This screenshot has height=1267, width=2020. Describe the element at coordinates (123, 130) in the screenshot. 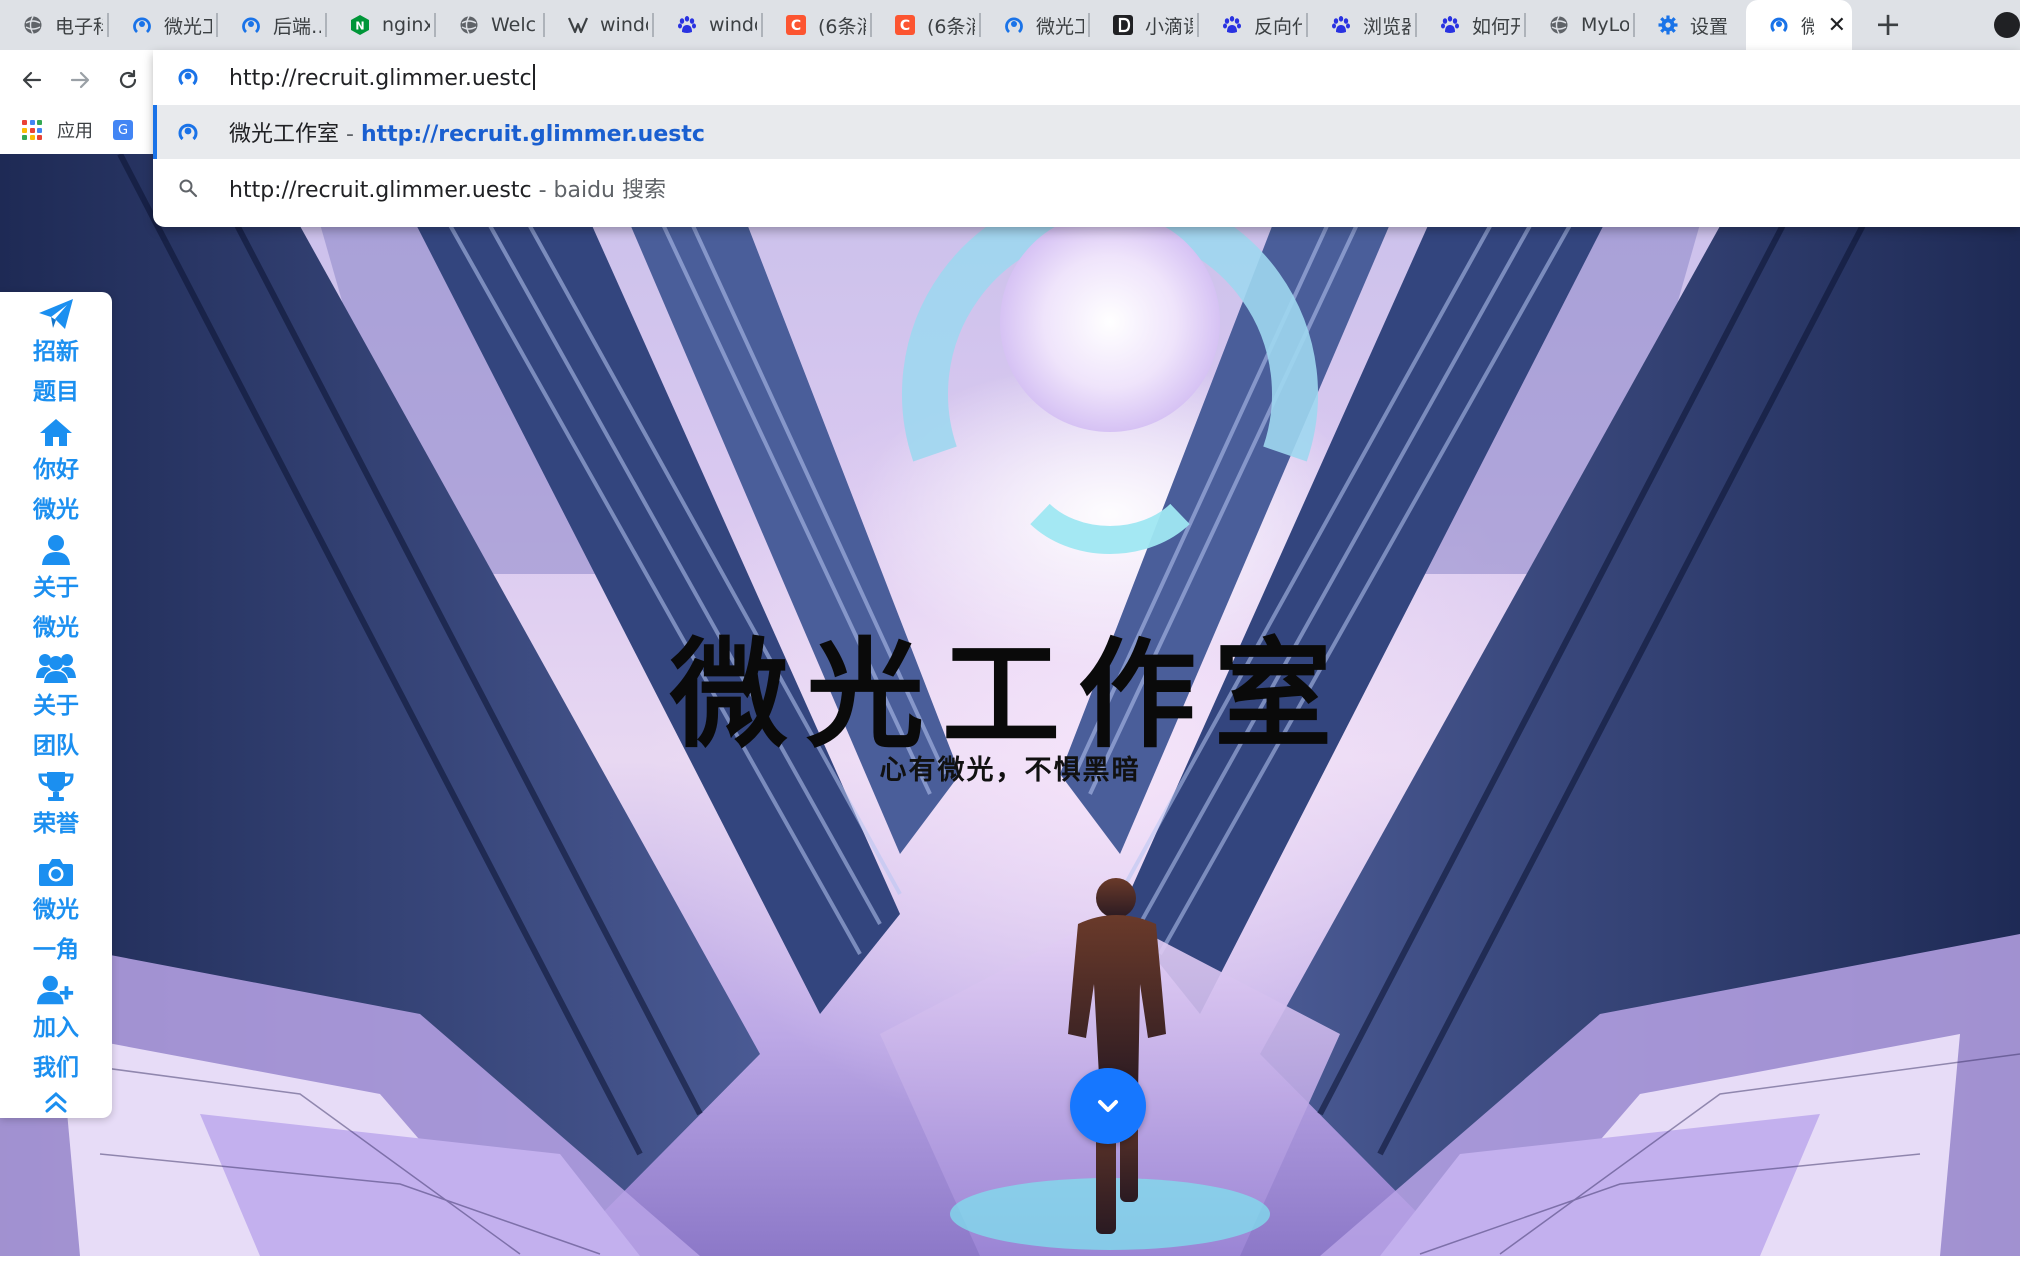

I see `translate-icon: G` at that location.